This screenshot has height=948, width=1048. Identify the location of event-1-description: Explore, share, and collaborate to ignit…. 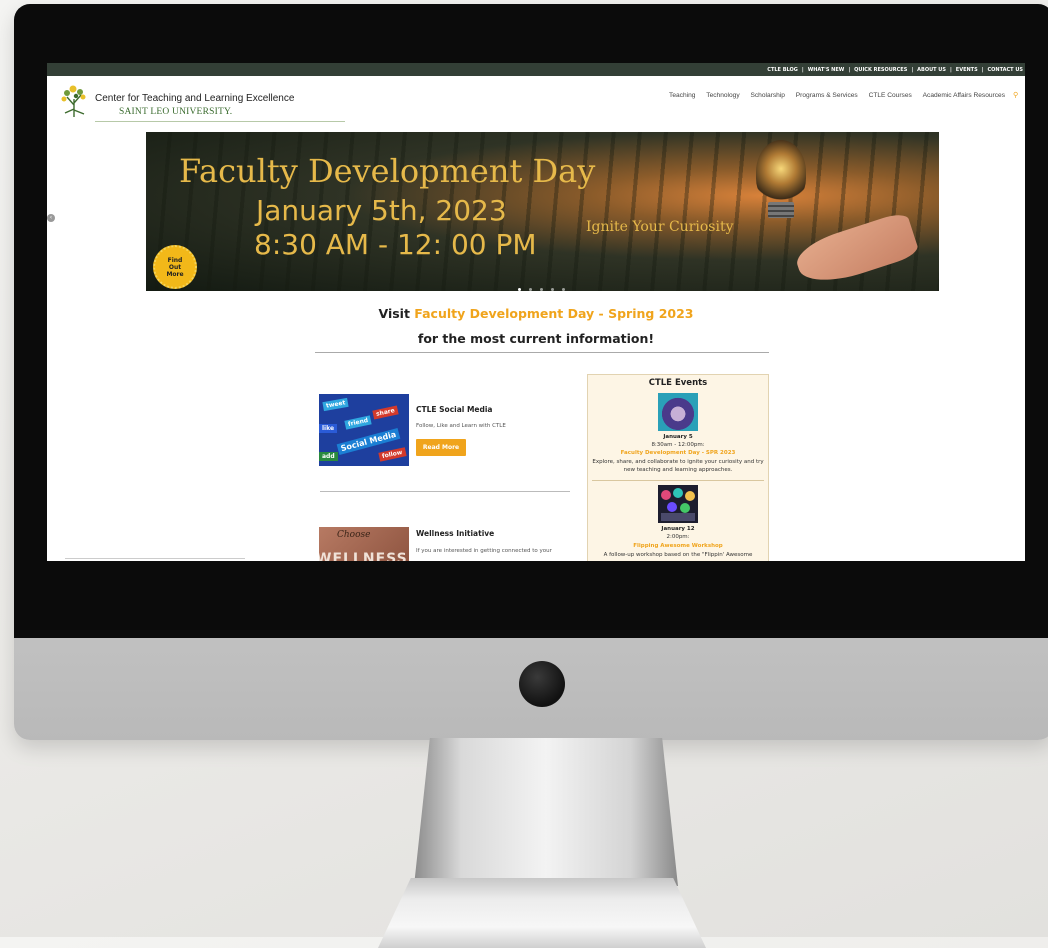
(678, 466).